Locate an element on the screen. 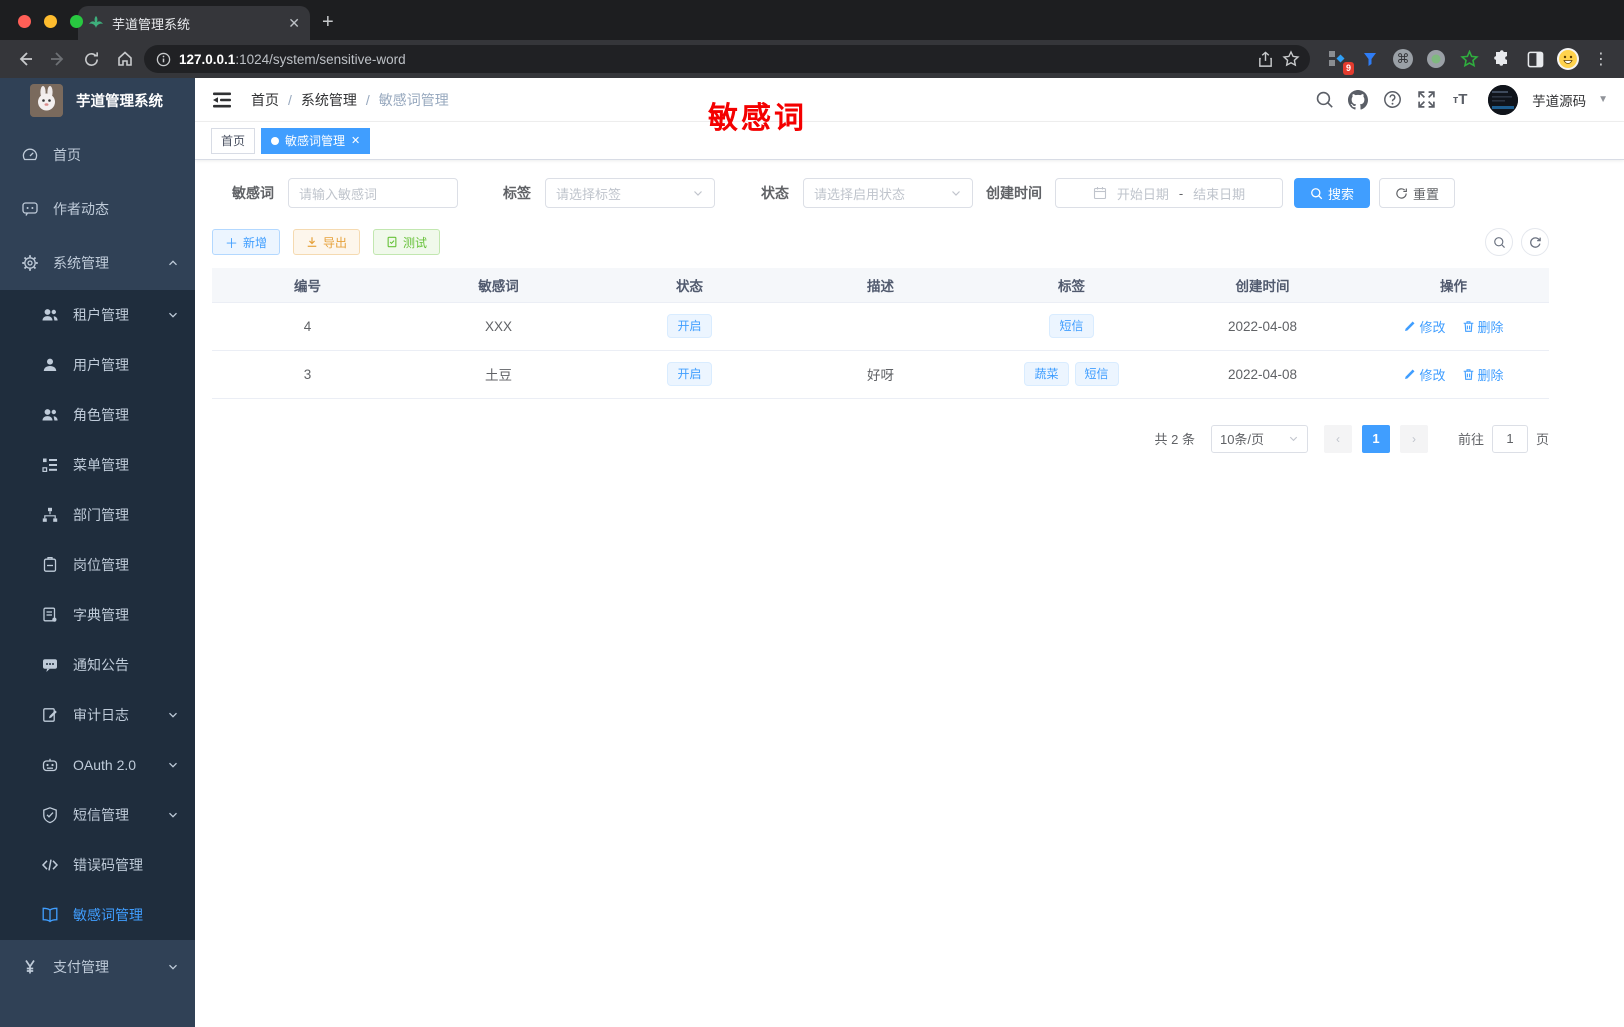 The height and width of the screenshot is (1027, 1624). org-tree-icon is located at coordinates (50, 515).